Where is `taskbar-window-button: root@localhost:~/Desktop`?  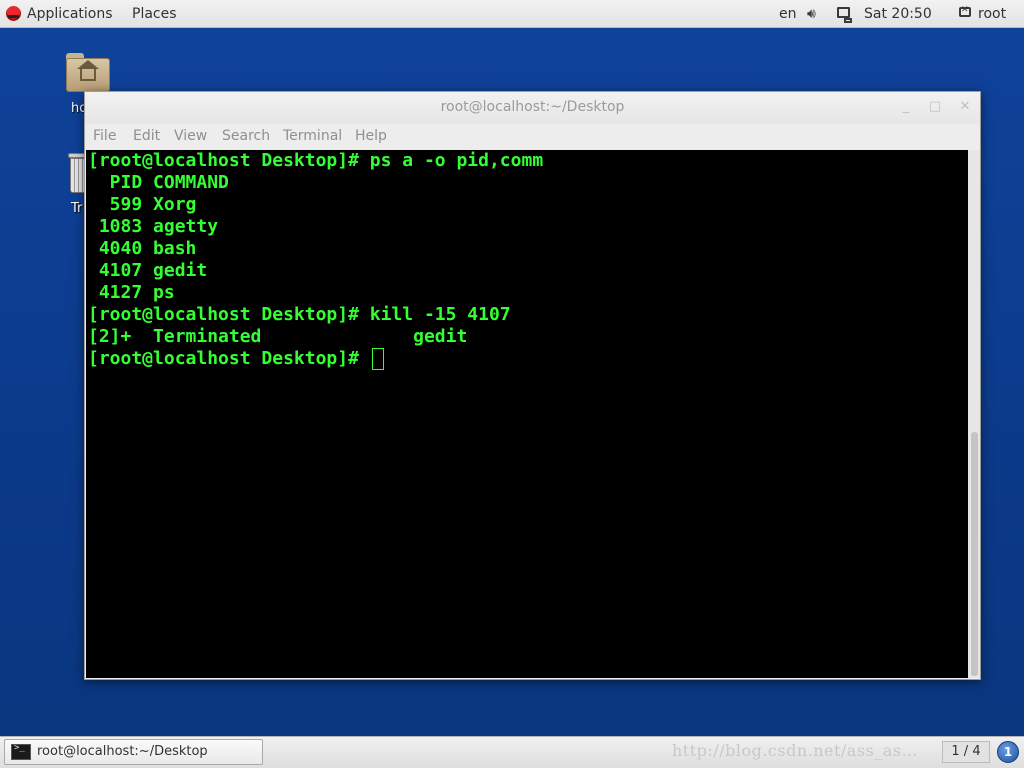 taskbar-window-button: root@localhost:~/Desktop is located at coordinates (133, 752).